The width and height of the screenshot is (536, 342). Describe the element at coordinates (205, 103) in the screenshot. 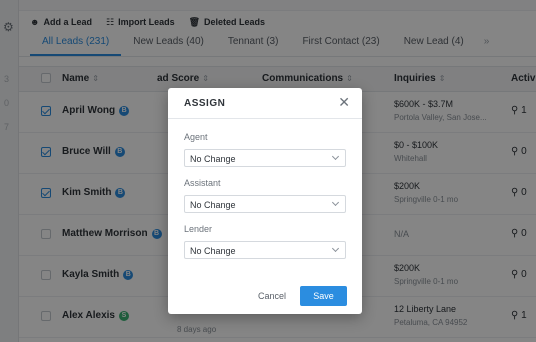

I see `dialog-title: ASSIGN` at that location.